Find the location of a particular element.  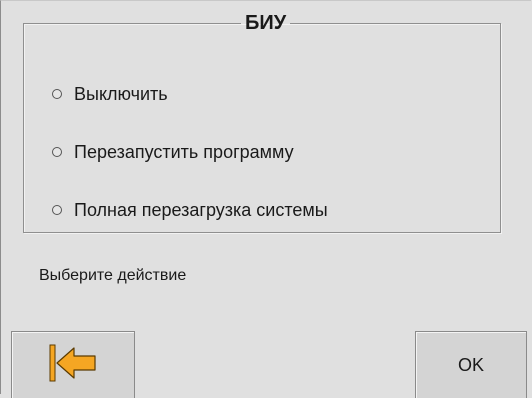

option-full-reboot: Полная перезагрузка системы is located at coordinates (190, 210).